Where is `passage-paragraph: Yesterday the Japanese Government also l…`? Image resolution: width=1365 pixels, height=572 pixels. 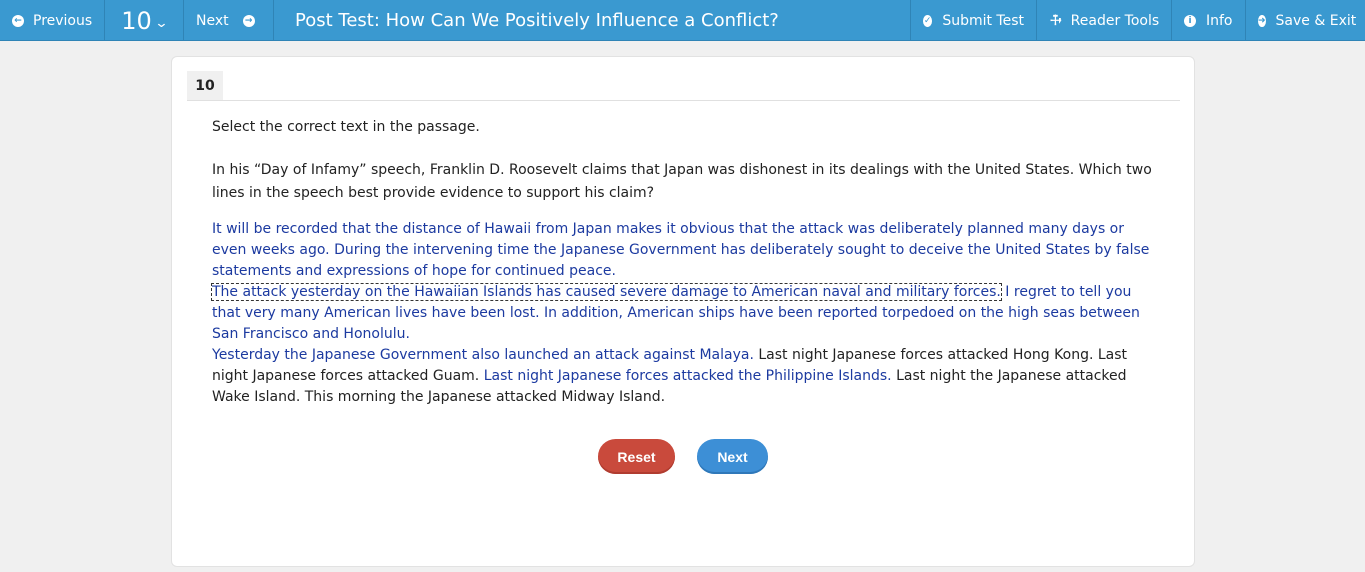 passage-paragraph: Yesterday the Japanese Government also l… is located at coordinates (682, 376).